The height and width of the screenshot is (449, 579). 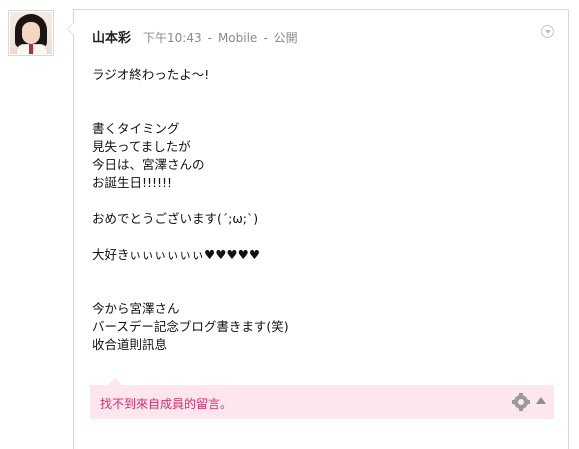 What do you see at coordinates (547, 31) in the screenshot?
I see `chevron-down-icon` at bounding box center [547, 31].